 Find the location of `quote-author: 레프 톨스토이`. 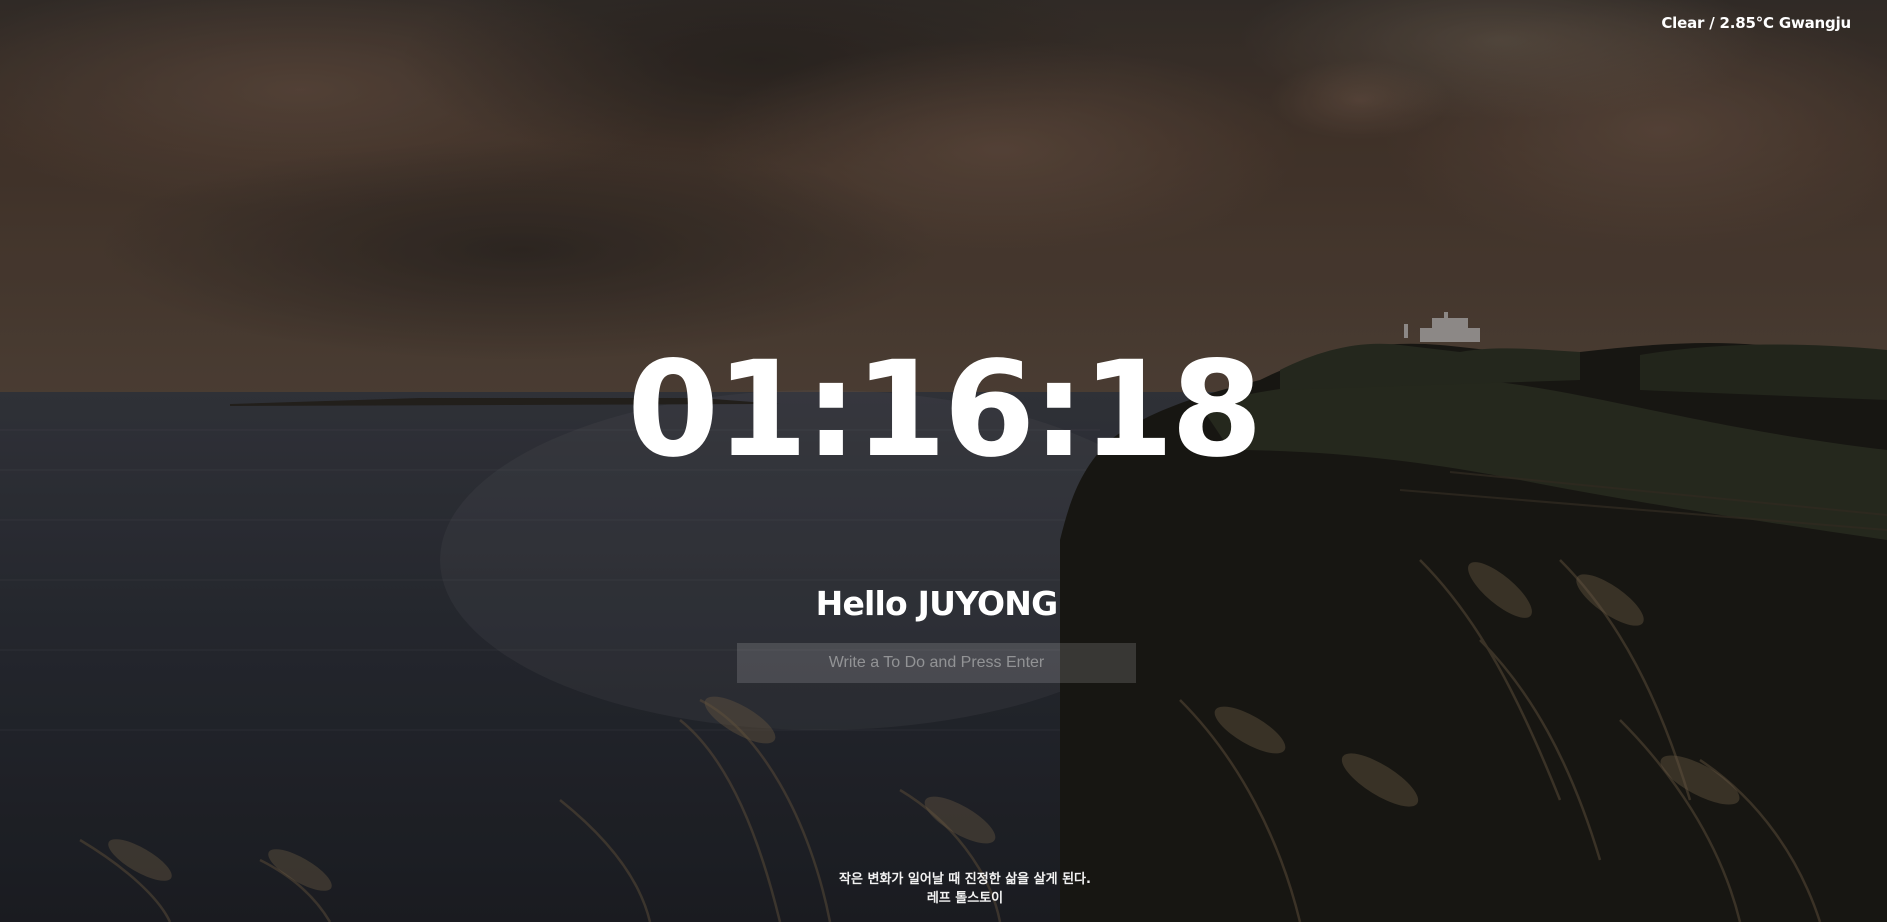

quote-author: 레프 톨스토이 is located at coordinates (965, 898).